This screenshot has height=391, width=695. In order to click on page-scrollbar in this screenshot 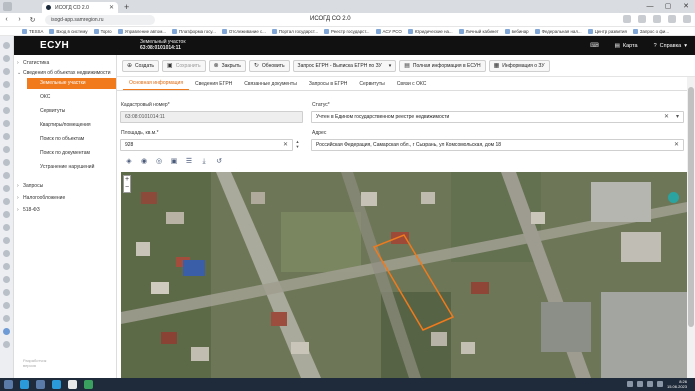, I will do `click(691, 227)`.